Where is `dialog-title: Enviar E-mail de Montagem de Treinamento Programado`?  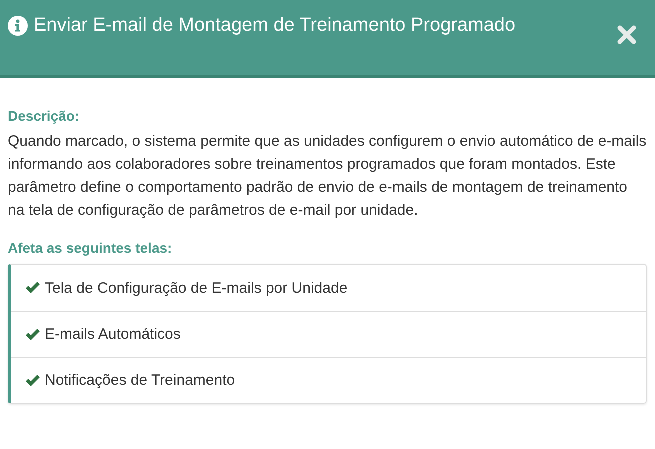 dialog-title: Enviar E-mail de Montagem de Treinamento Programado is located at coordinates (275, 26).